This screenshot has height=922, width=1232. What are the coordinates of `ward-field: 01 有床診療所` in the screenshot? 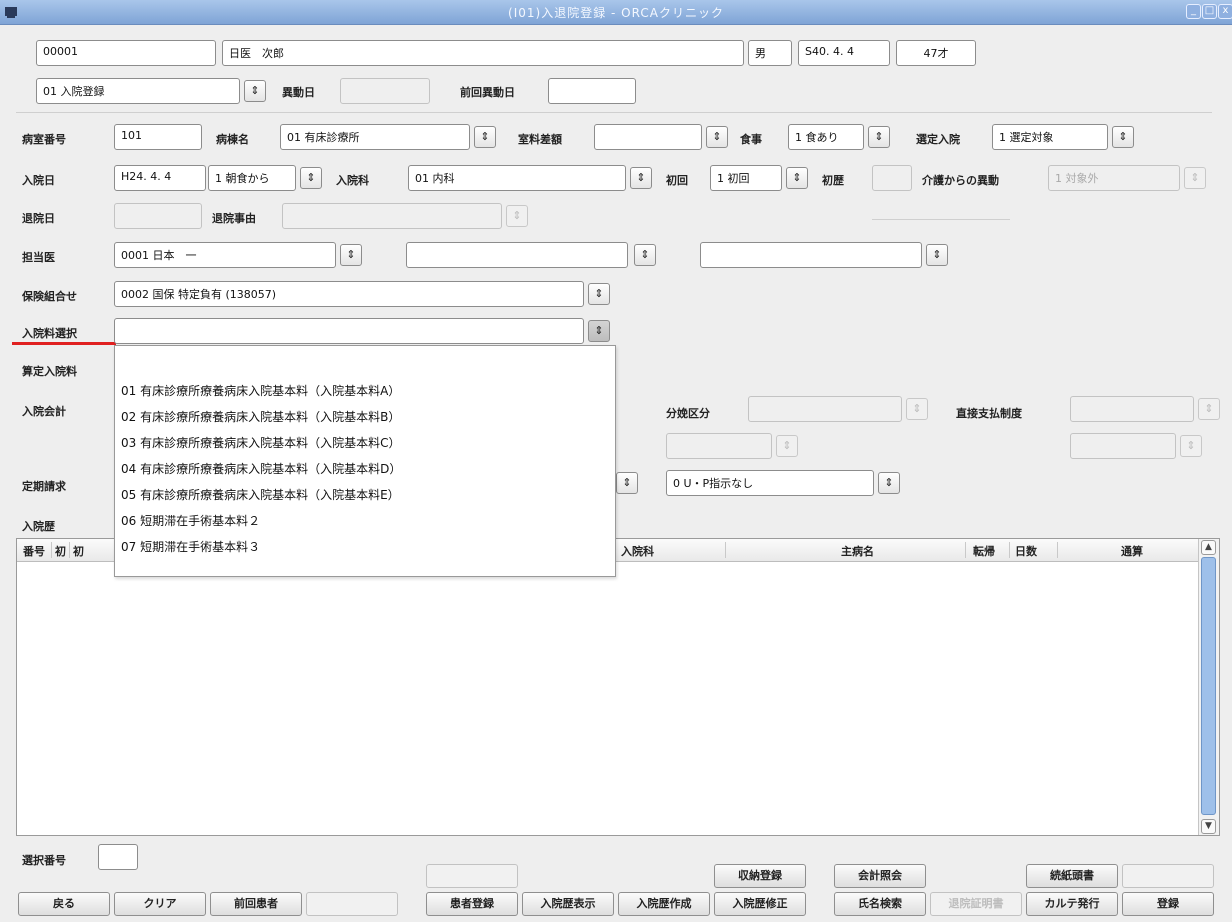 It's located at (375, 137).